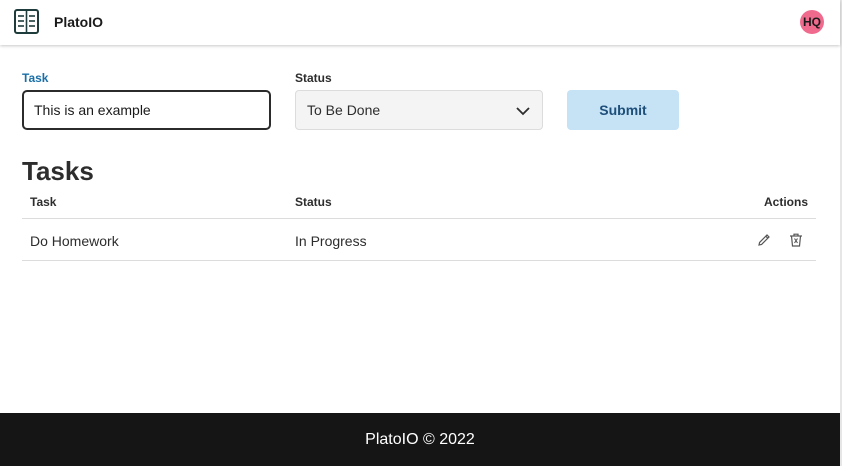  What do you see at coordinates (35, 78) in the screenshot?
I see `task-label: Task` at bounding box center [35, 78].